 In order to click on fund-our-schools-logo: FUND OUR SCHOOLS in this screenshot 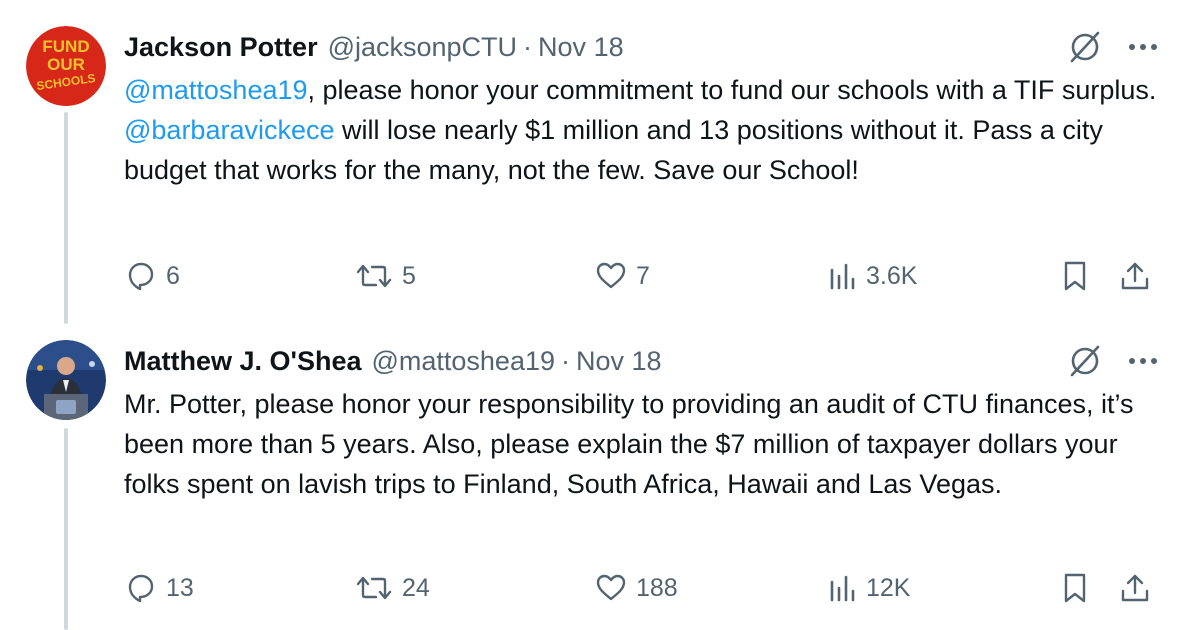, I will do `click(66, 66)`.